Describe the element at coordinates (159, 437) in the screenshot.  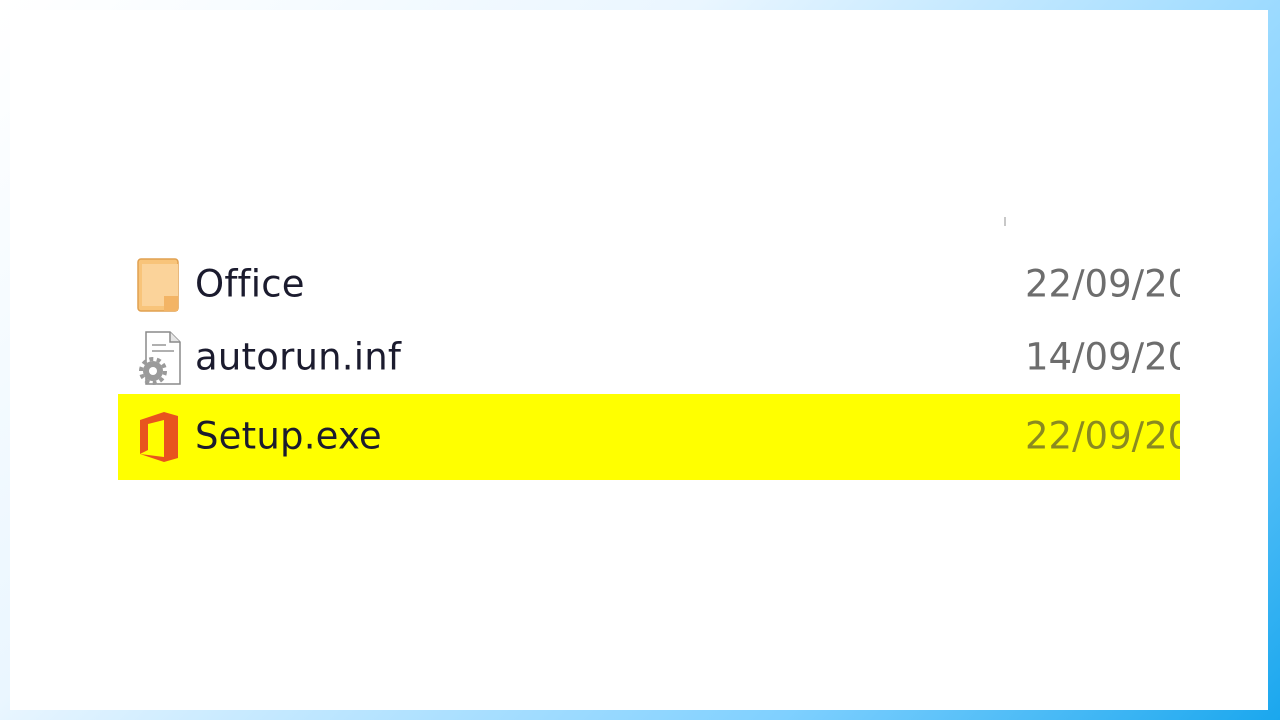
I see `office-logo-icon` at that location.